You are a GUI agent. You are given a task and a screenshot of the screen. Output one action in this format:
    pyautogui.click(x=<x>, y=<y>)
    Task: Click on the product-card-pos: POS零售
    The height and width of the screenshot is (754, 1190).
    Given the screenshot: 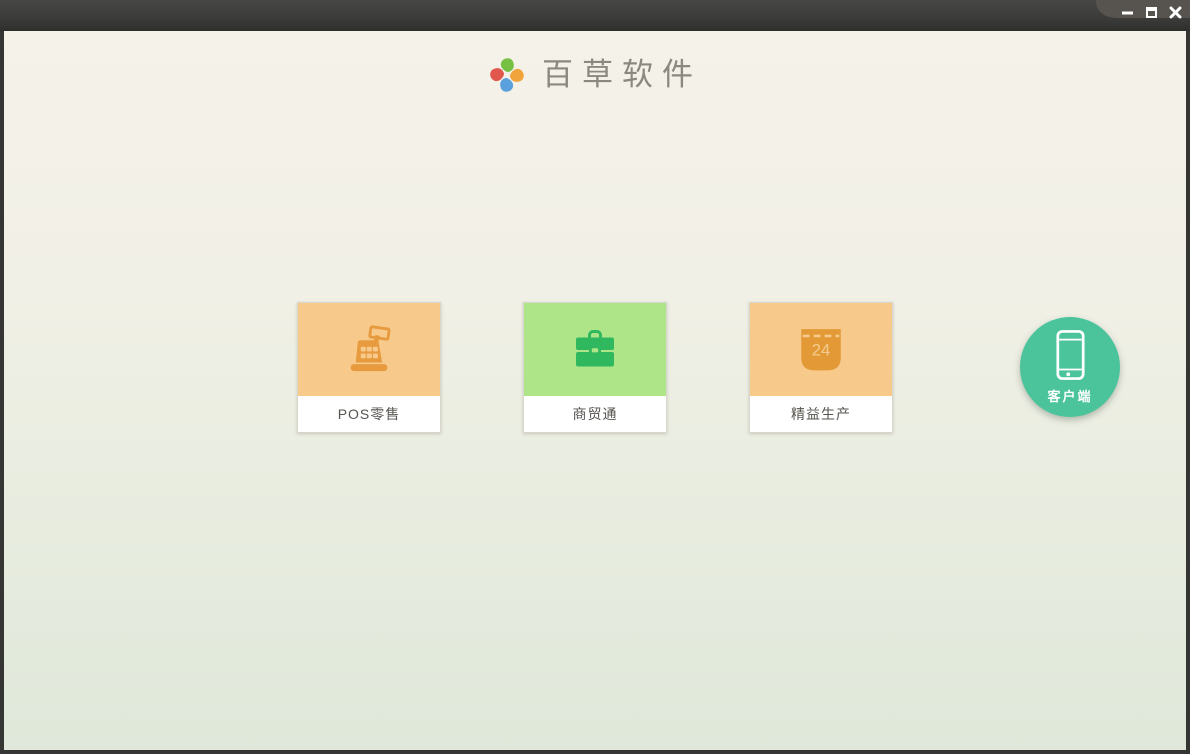 What is the action you would take?
    pyautogui.click(x=369, y=367)
    